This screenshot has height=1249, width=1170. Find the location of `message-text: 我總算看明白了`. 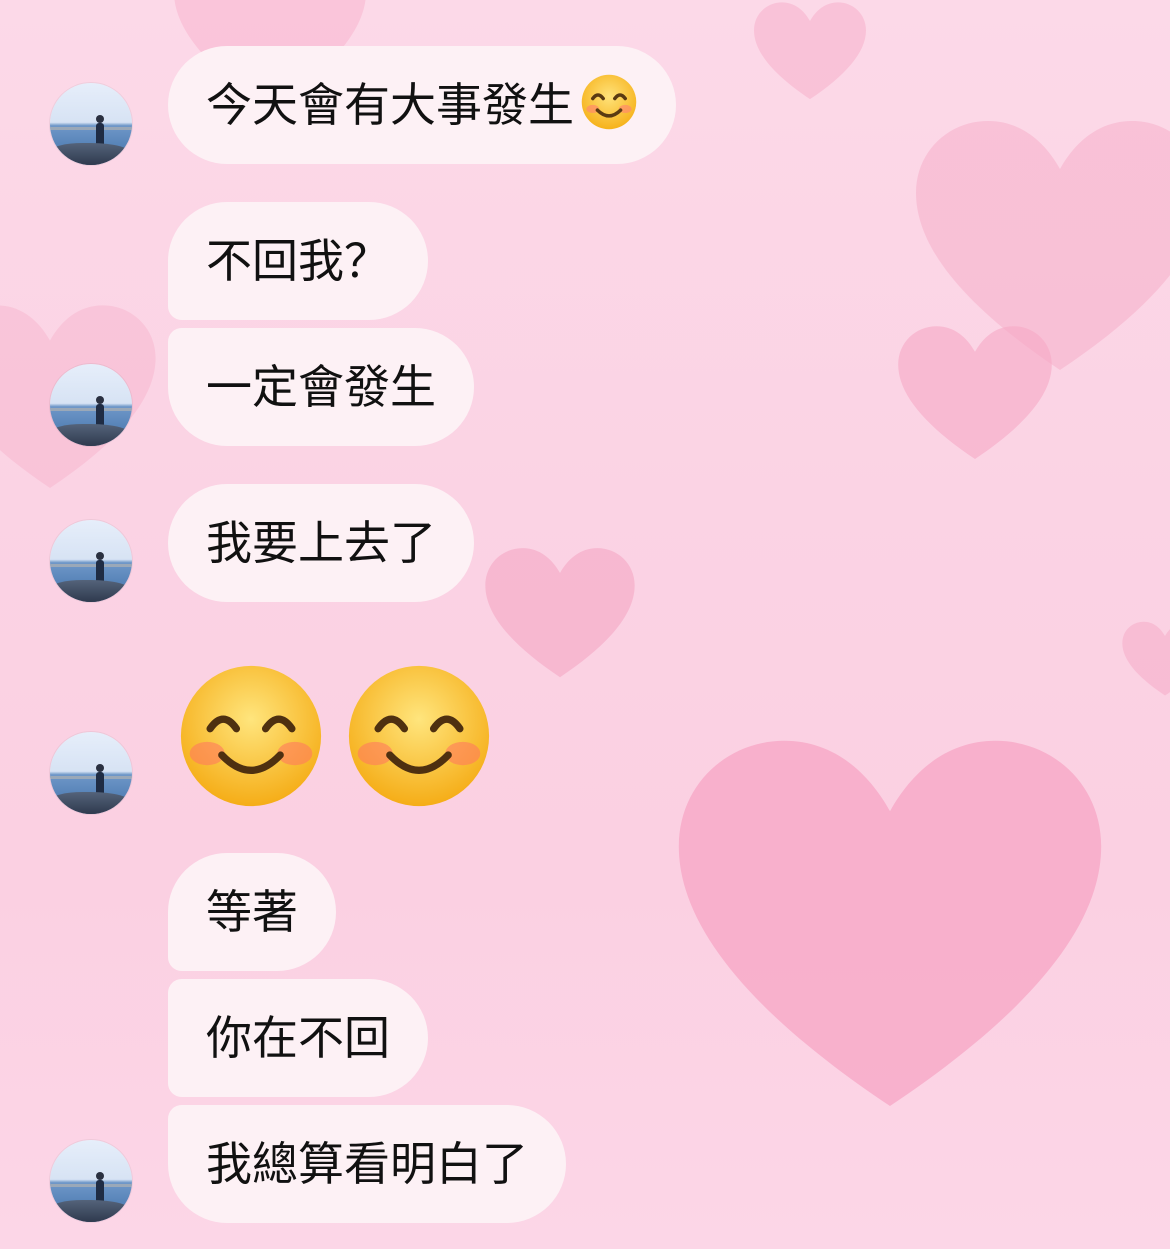

message-text: 我總算看明白了 is located at coordinates (367, 1164).